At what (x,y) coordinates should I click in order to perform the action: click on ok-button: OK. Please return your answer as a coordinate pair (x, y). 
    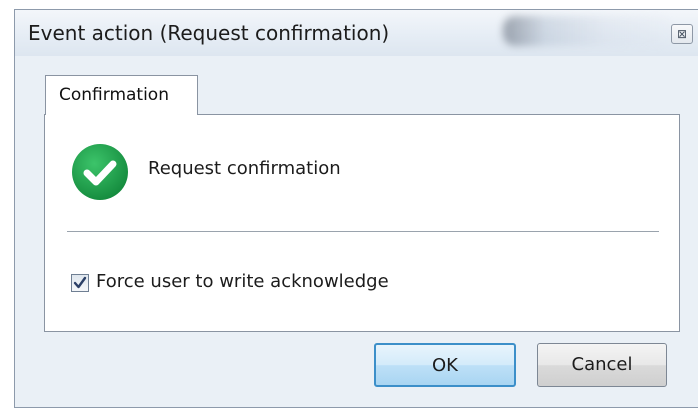
    Looking at the image, I should click on (445, 365).